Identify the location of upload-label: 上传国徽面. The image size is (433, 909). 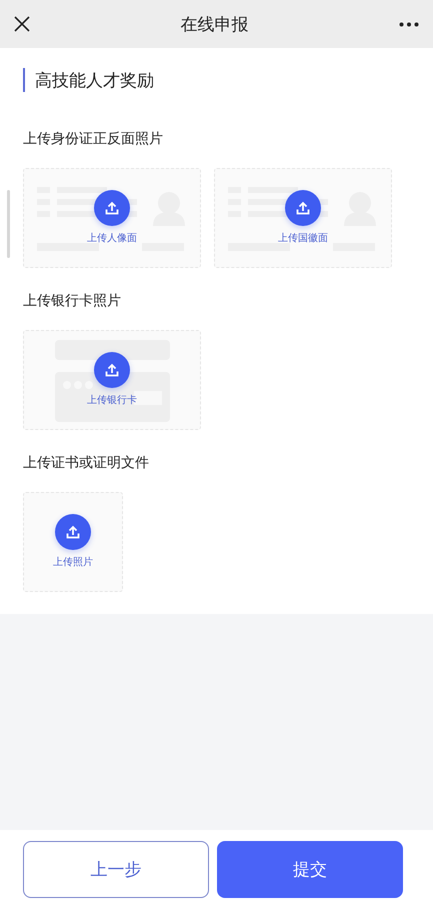
(303, 238).